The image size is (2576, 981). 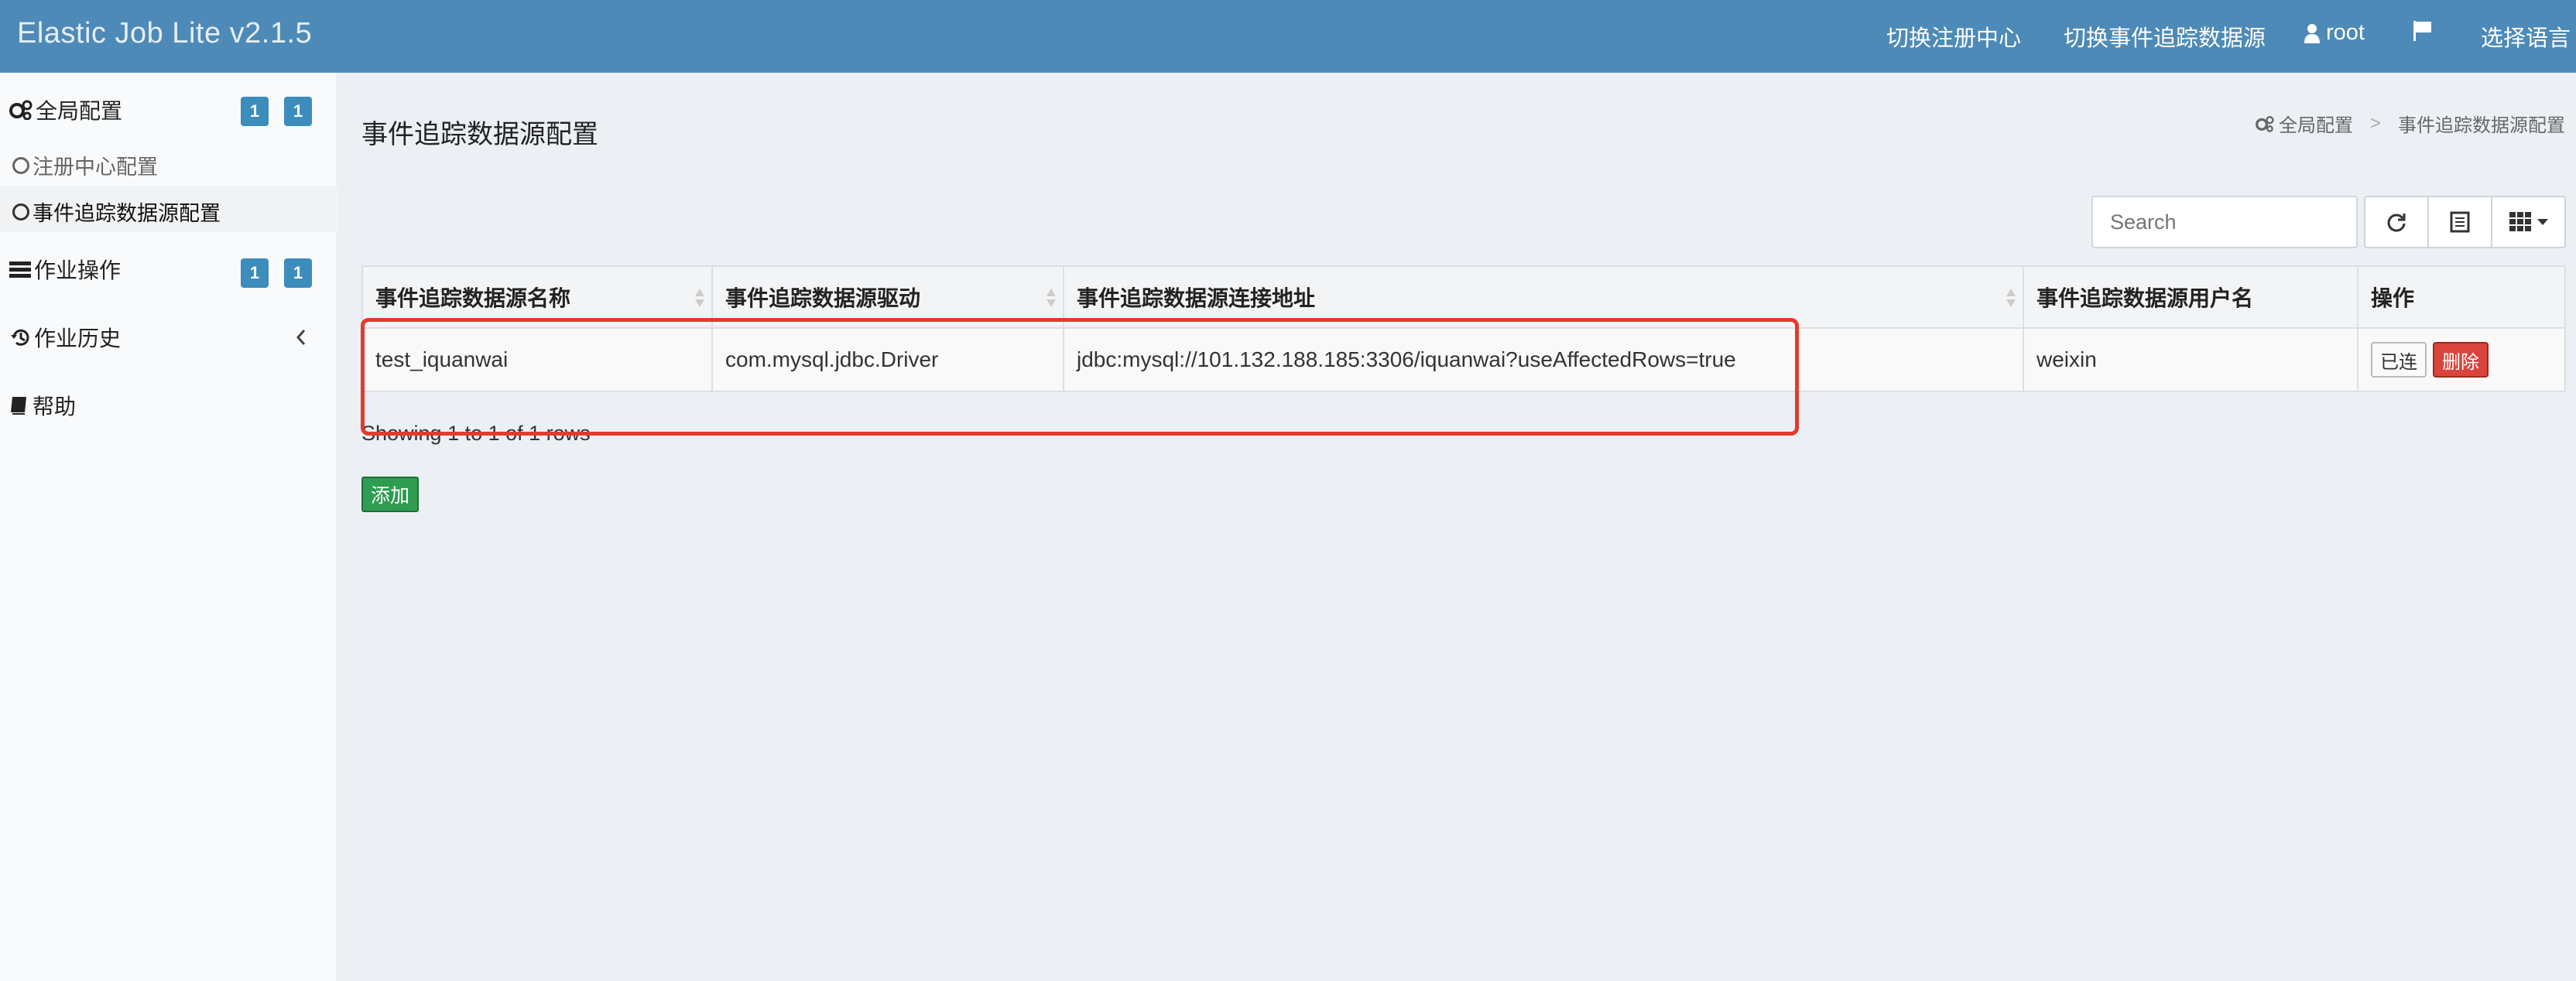 What do you see at coordinates (1544, 297) in the screenshot?
I see `column-header-url: 事件追踪数据源连接地址` at bounding box center [1544, 297].